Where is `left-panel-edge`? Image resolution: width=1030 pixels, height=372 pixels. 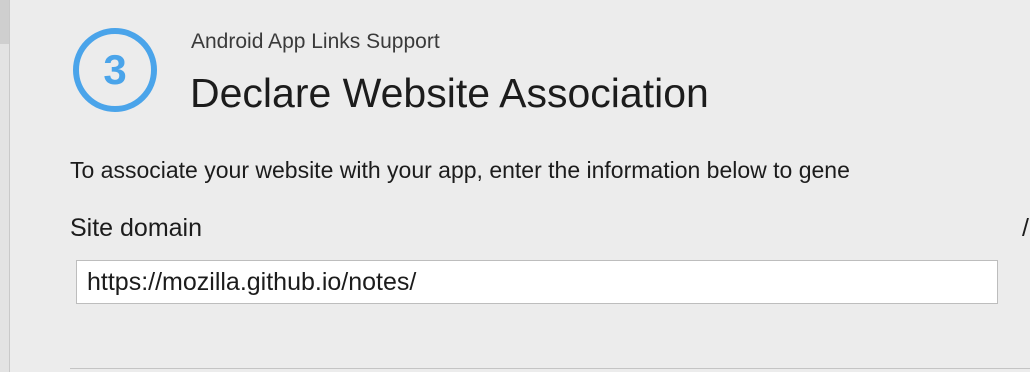
left-panel-edge is located at coordinates (5, 186).